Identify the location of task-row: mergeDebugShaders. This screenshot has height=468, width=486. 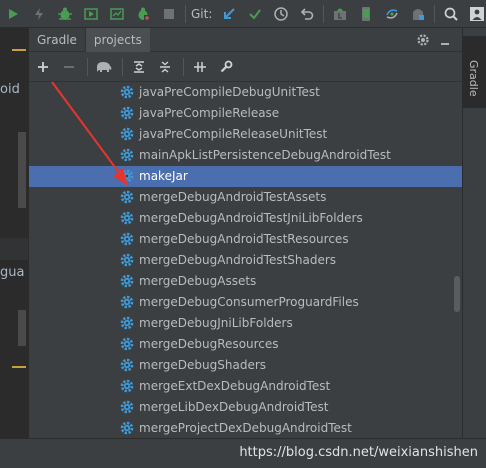
(246, 365).